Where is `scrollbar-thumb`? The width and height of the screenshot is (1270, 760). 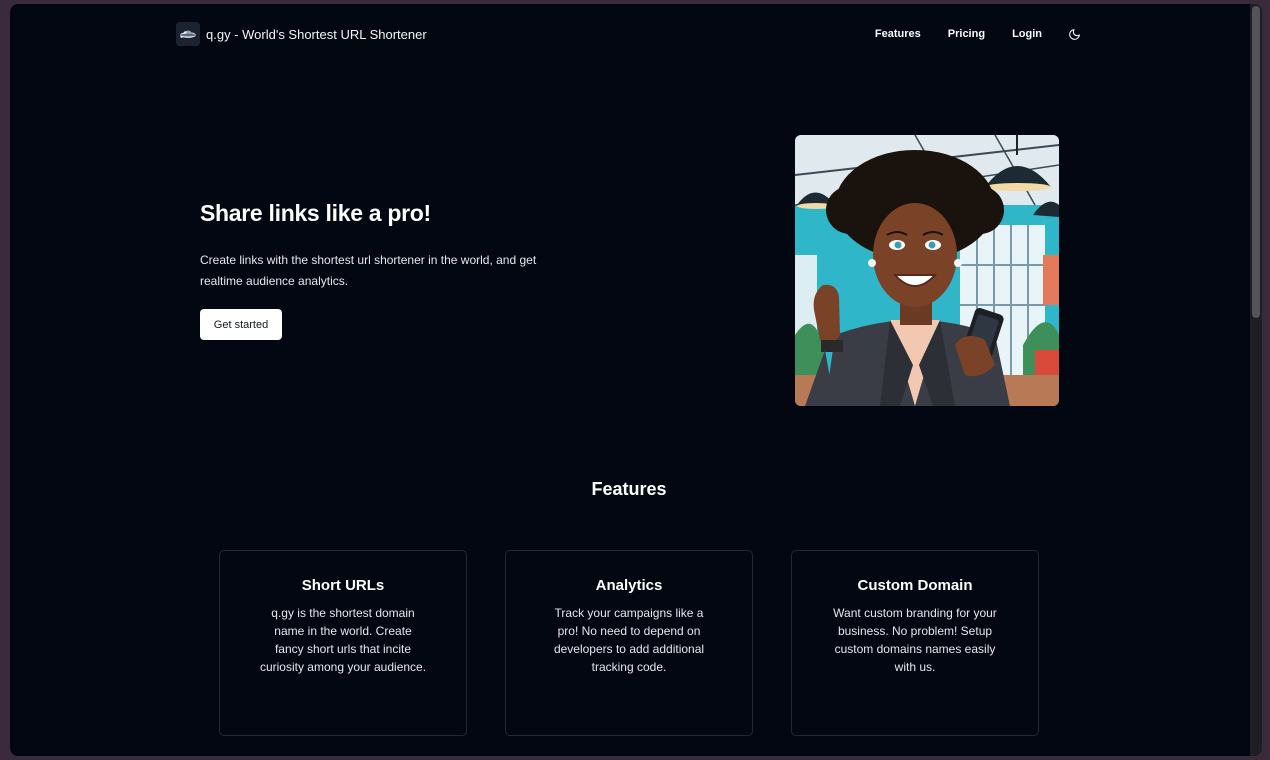 scrollbar-thumb is located at coordinates (1256, 162).